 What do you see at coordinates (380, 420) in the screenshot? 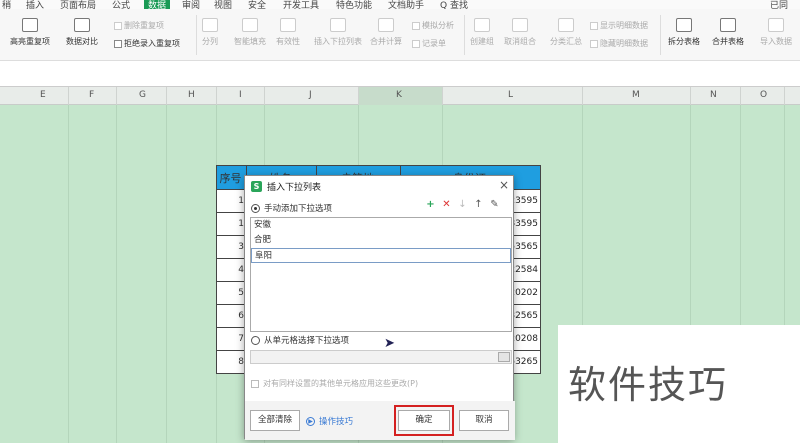
I see `dialog-footer: 全部清除 ▶ 操作技巧 确定 取消` at bounding box center [380, 420].